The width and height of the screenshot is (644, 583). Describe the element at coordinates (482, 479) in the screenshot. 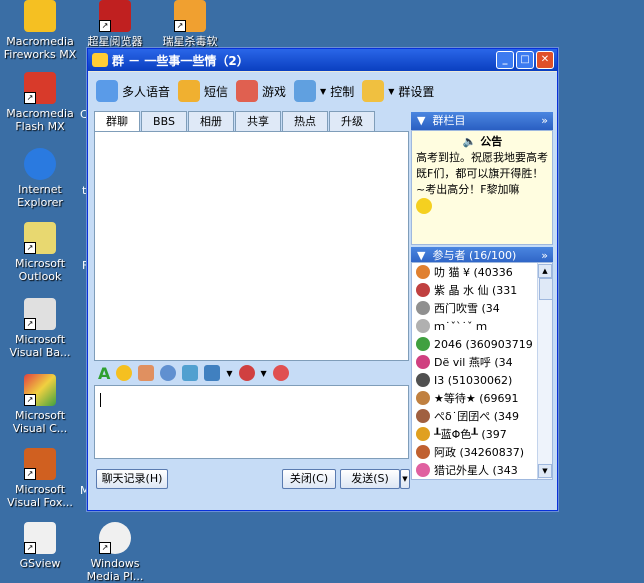

I see `member-row: 绿影 (34..` at that location.